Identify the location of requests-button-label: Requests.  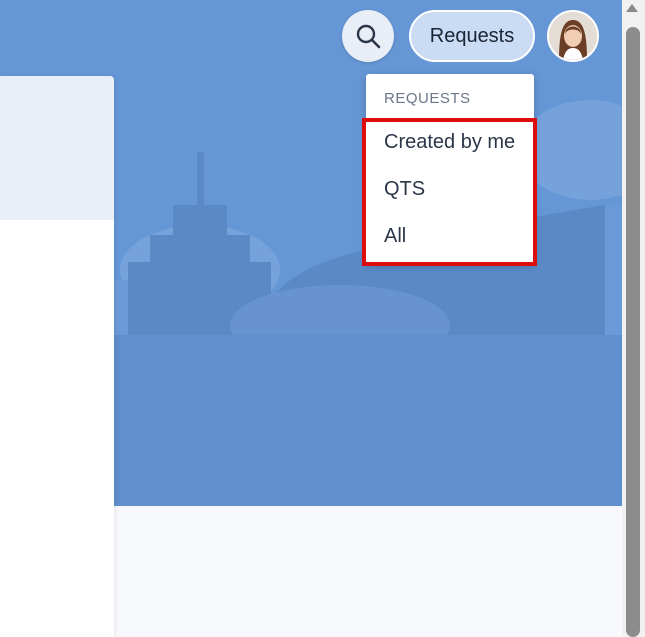
(472, 35).